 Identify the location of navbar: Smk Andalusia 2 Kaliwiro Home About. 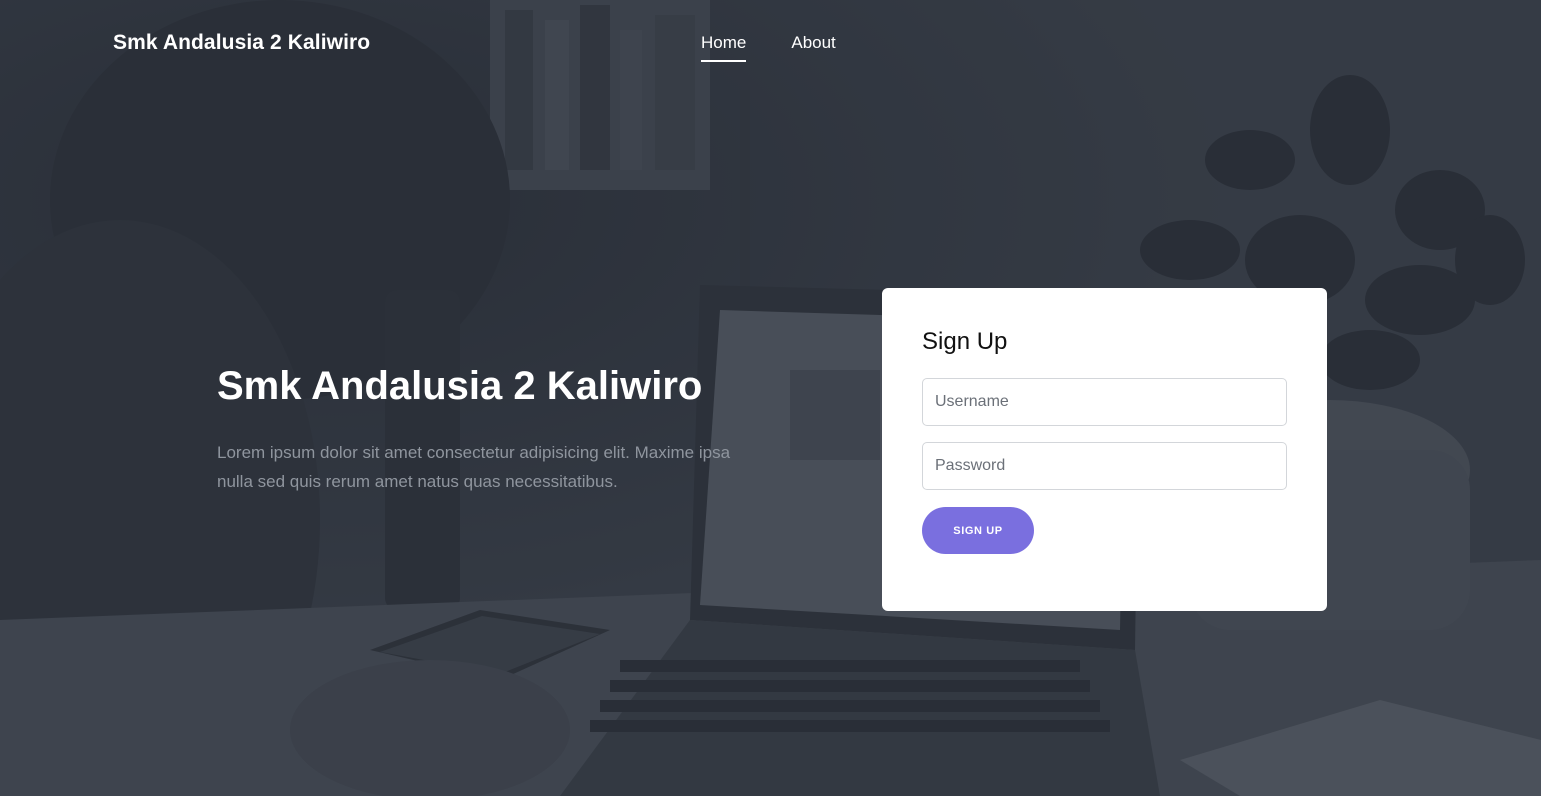
(770, 45).